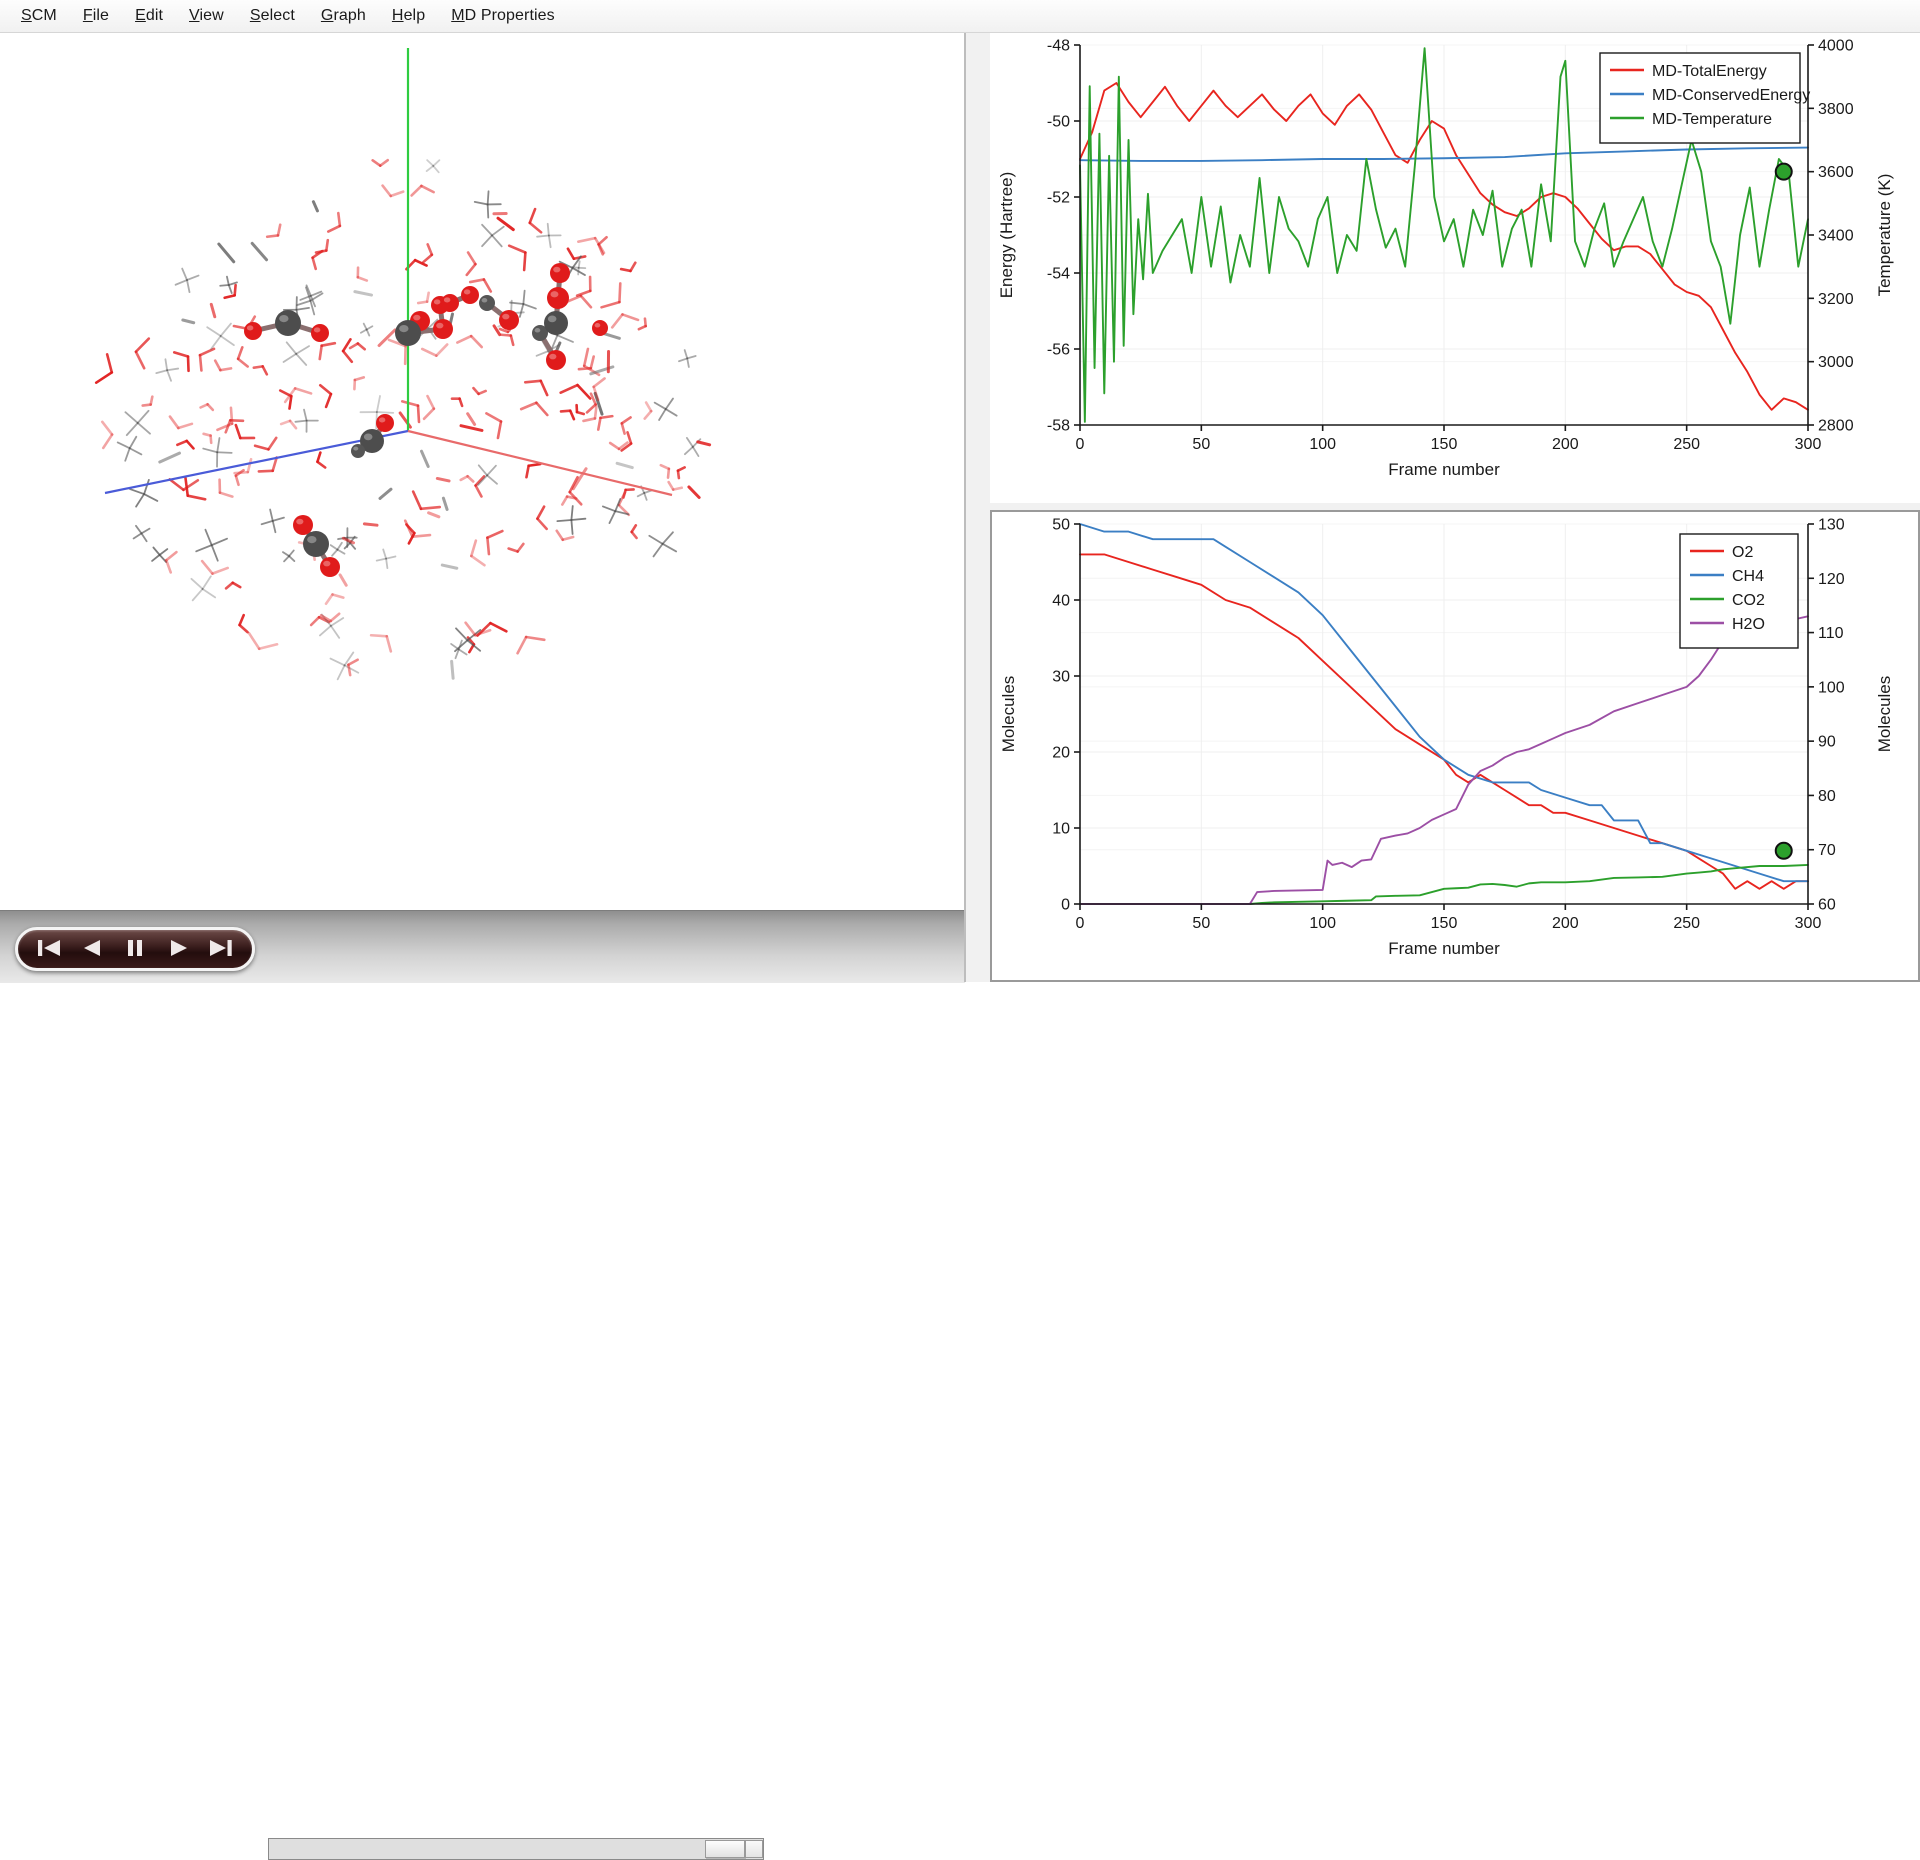  What do you see at coordinates (1836, 236) in the screenshot?
I see `svg-text: 3400` at bounding box center [1836, 236].